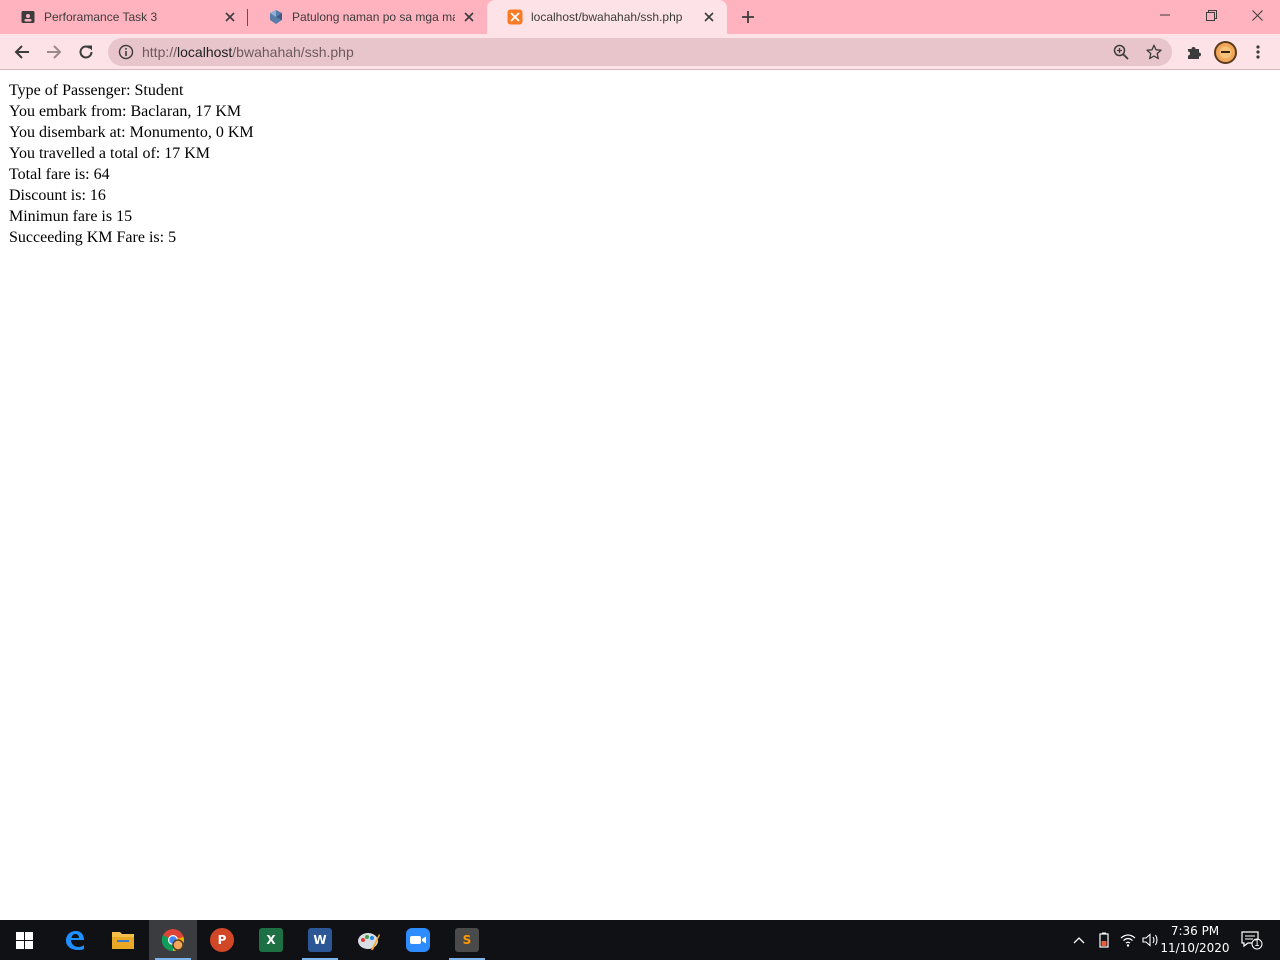 This screenshot has width=1280, height=960. I want to click on battery-icon, so click(1104, 940).